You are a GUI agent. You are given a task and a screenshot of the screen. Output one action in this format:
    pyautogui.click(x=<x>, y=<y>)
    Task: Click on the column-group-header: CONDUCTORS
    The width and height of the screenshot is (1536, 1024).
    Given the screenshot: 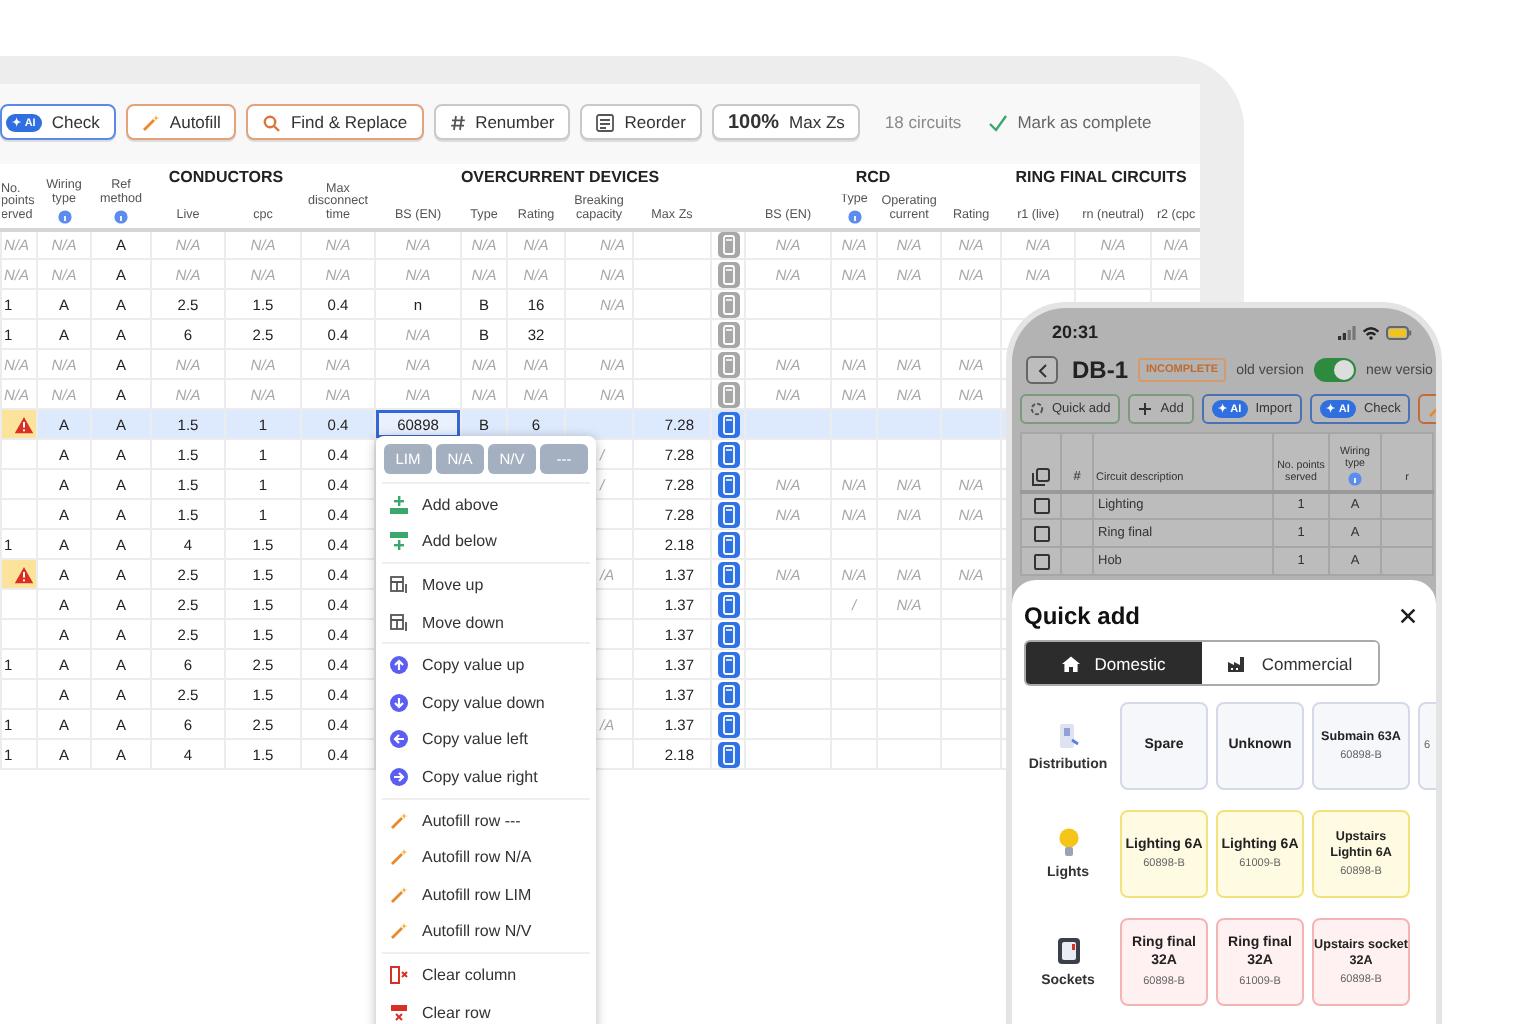 What is the action you would take?
    pyautogui.click(x=226, y=177)
    